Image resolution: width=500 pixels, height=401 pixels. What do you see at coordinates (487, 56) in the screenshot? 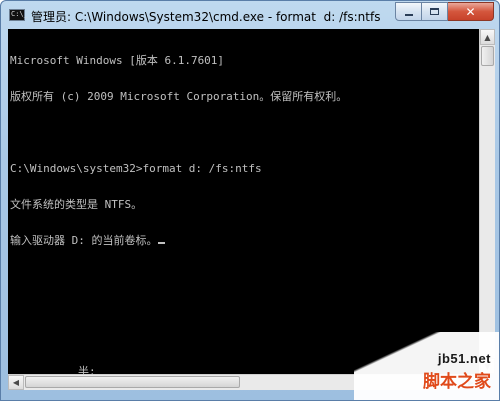
I see `vertical-scroll-thumb` at bounding box center [487, 56].